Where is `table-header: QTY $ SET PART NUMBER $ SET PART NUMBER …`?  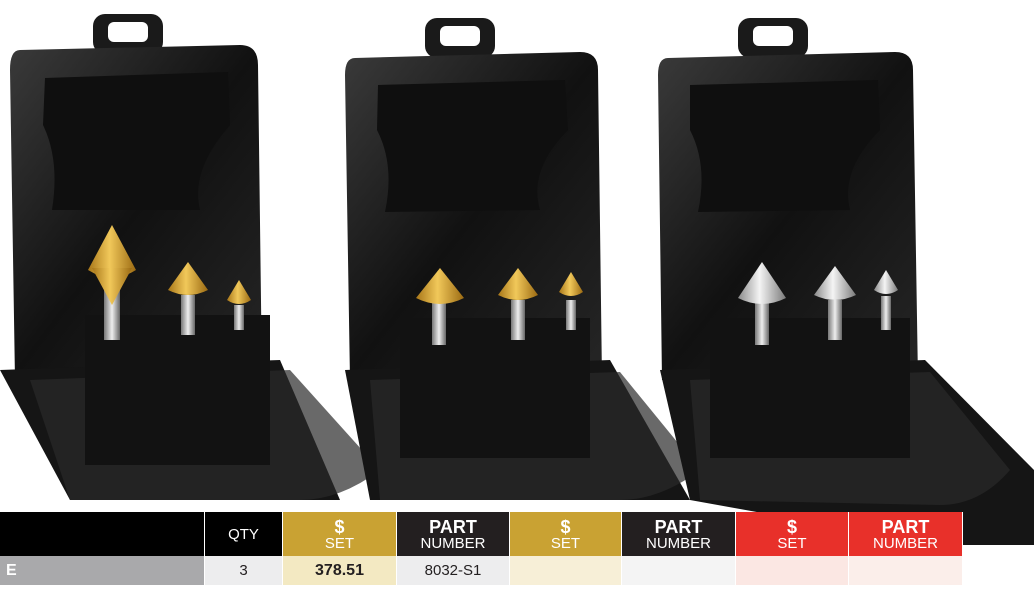 table-header: QTY $ SET PART NUMBER $ SET PART NUMBER … is located at coordinates (481, 534).